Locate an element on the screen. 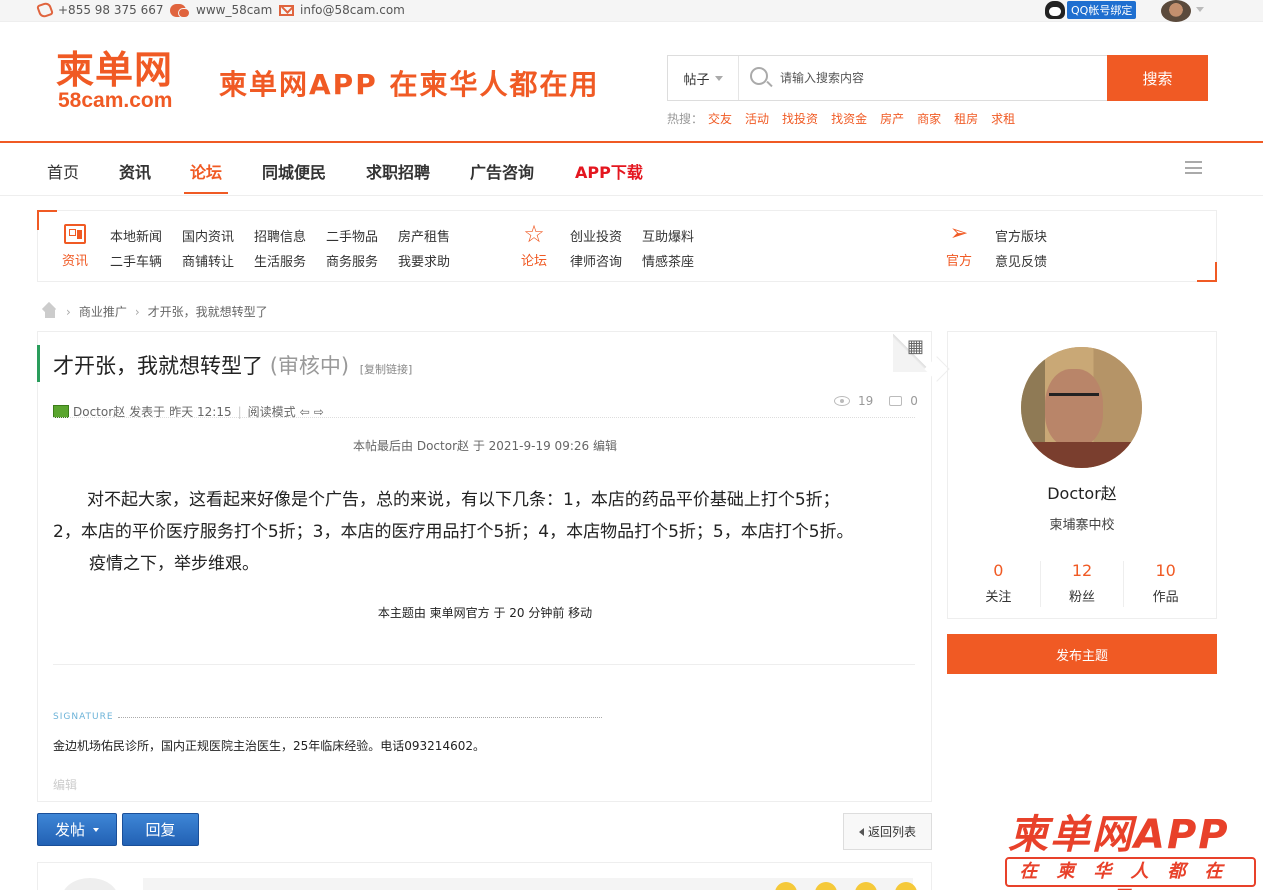  category-link: 二手车辆 is located at coordinates (136, 260).